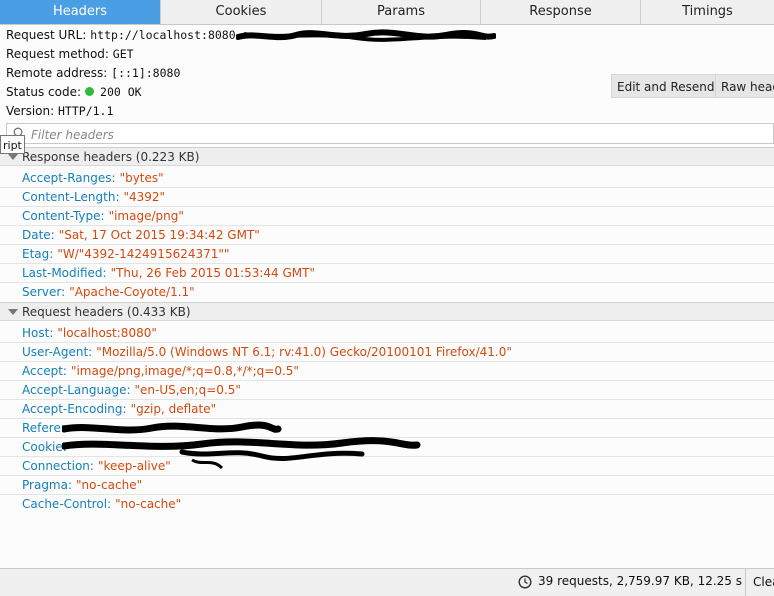  What do you see at coordinates (212, 273) in the screenshot?
I see `header-value: "Thu, 26 Feb 2015 01:53:44 GMT"` at bounding box center [212, 273].